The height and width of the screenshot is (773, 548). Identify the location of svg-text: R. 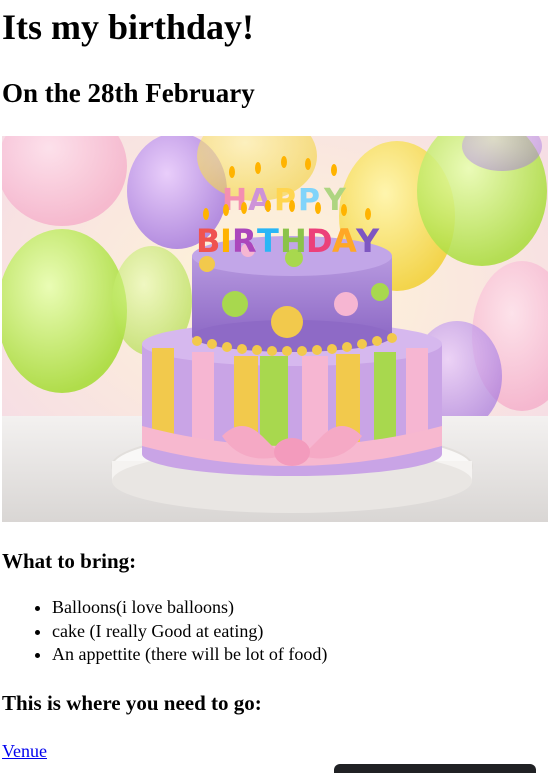
(244, 241).